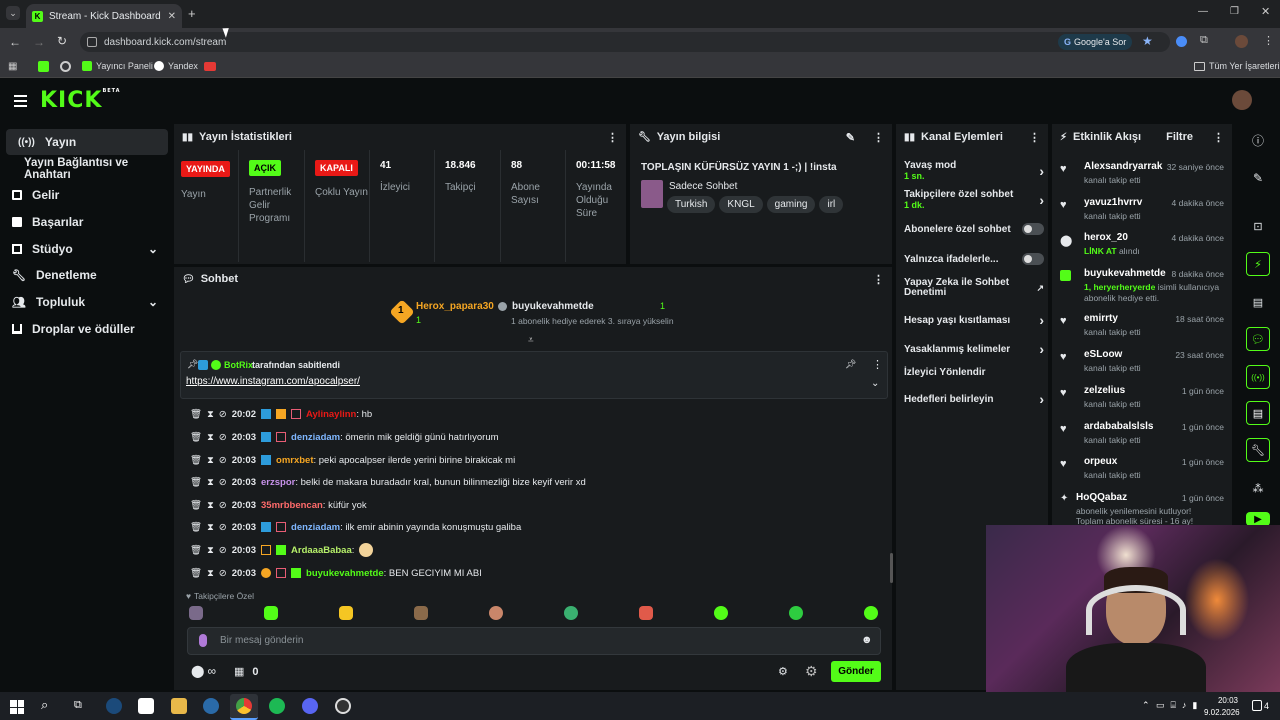 This screenshot has width=1280, height=720. Describe the element at coordinates (244, 706) in the screenshot. I see `chrome-icon` at that location.